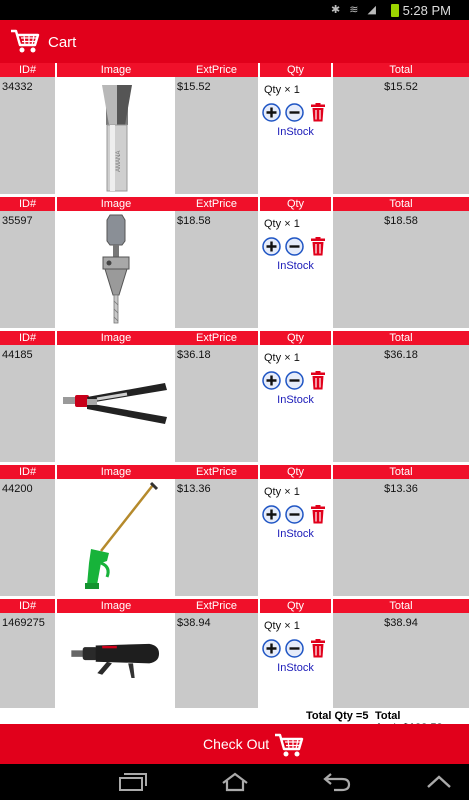 This screenshot has width=469, height=800. Describe the element at coordinates (216, 262) in the screenshot. I see `extprice-cell: ExtPrice $18.58` at that location.